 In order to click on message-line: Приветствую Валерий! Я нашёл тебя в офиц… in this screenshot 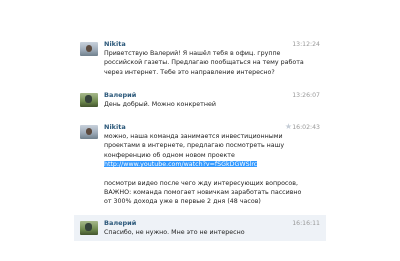, I will do `click(192, 53)`.